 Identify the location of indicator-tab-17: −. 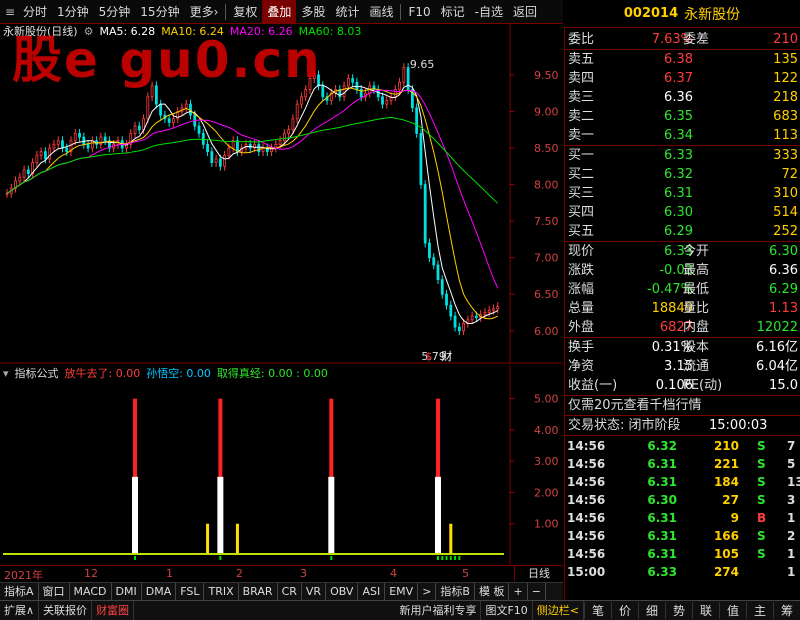
(537, 591).